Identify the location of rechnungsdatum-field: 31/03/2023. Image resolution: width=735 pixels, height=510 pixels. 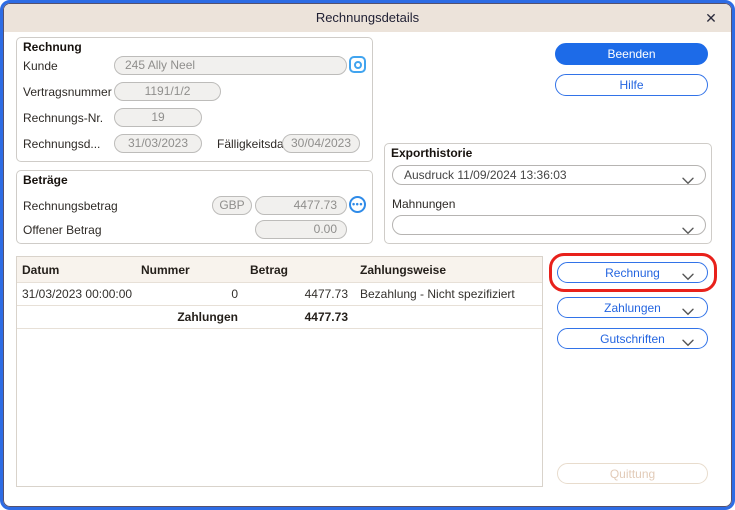
(158, 143).